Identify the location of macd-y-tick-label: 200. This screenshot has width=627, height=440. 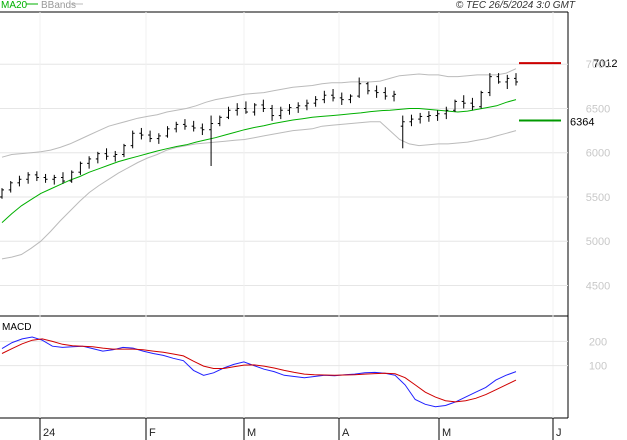
(598, 342).